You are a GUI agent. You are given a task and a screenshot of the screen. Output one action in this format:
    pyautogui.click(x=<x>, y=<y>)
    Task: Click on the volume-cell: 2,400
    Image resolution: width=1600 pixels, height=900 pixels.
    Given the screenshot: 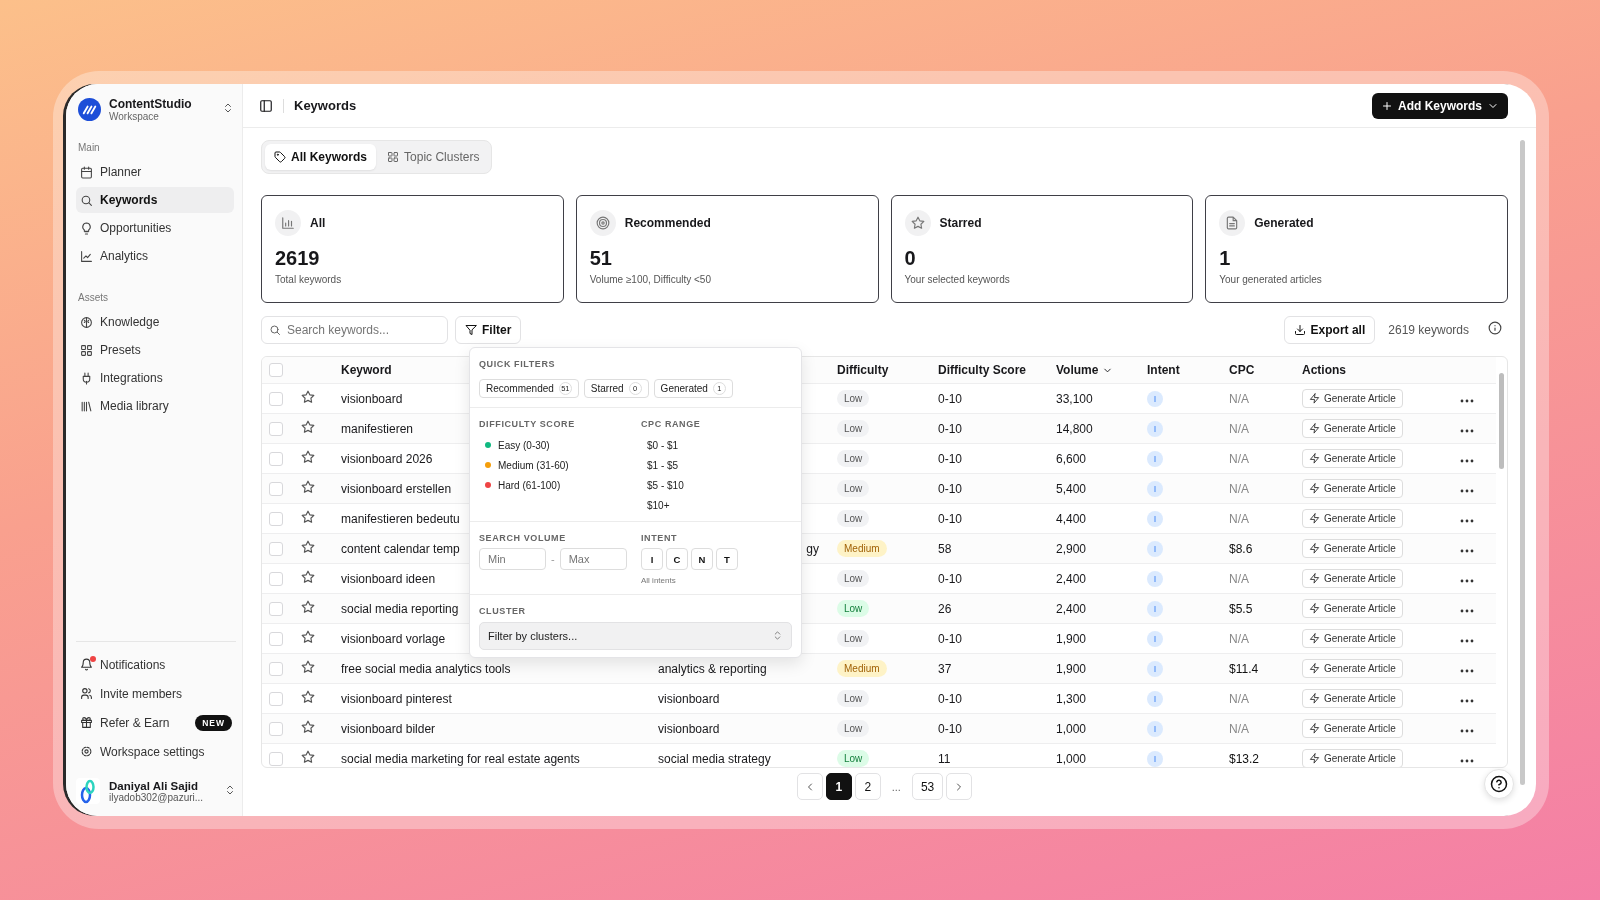 What is the action you would take?
    pyautogui.click(x=1071, y=578)
    